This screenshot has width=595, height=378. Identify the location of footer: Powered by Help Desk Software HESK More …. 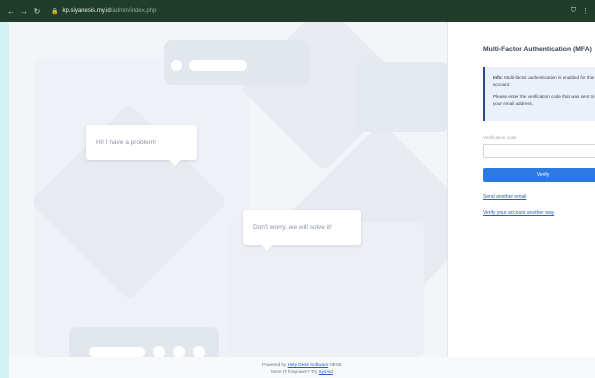
(302, 367).